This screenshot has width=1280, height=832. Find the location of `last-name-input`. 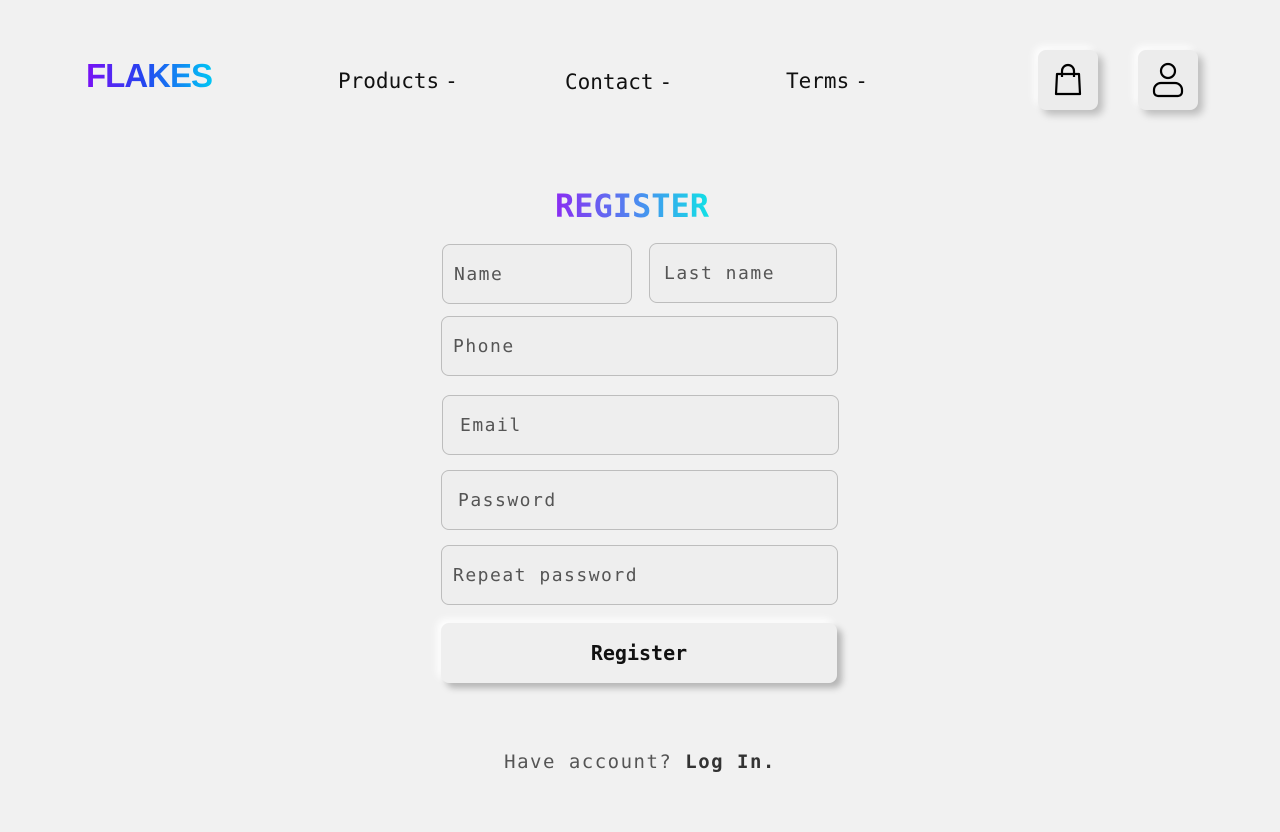

last-name-input is located at coordinates (743, 273).